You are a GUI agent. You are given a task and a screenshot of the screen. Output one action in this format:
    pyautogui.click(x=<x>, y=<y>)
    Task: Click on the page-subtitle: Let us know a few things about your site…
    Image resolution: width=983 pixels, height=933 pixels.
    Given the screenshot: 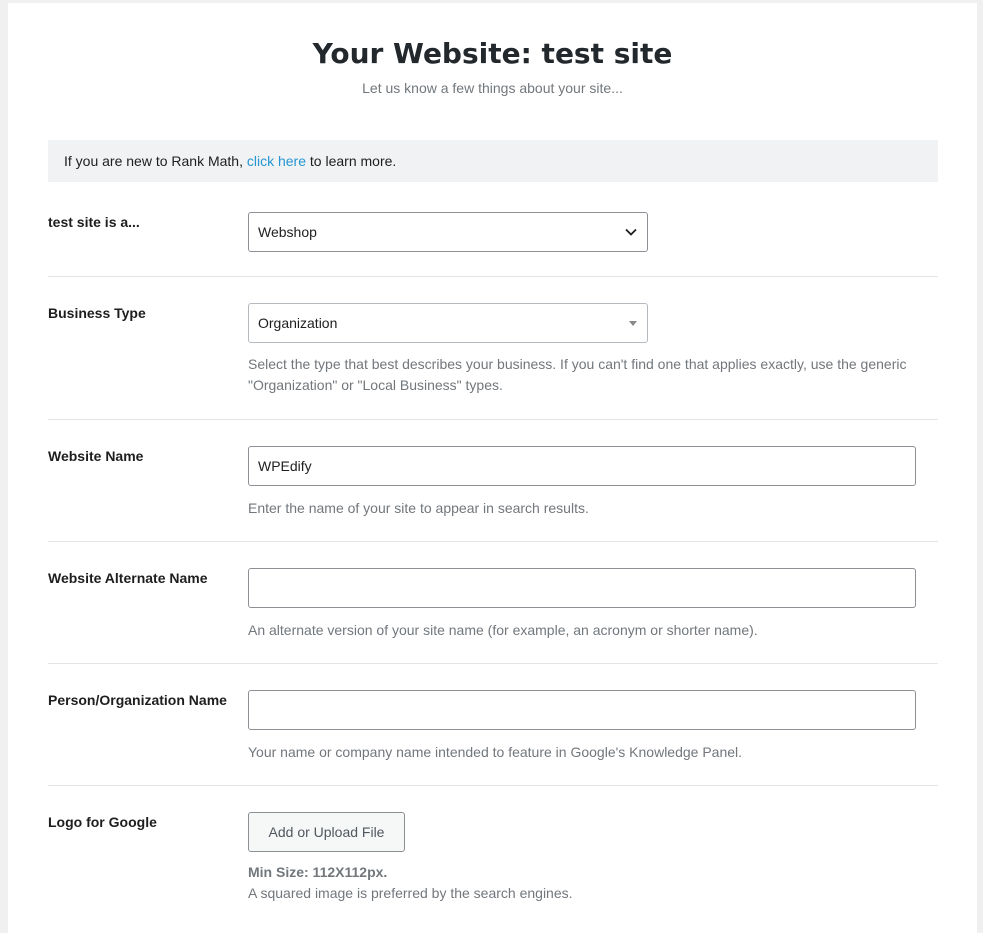 What is the action you would take?
    pyautogui.click(x=492, y=88)
    